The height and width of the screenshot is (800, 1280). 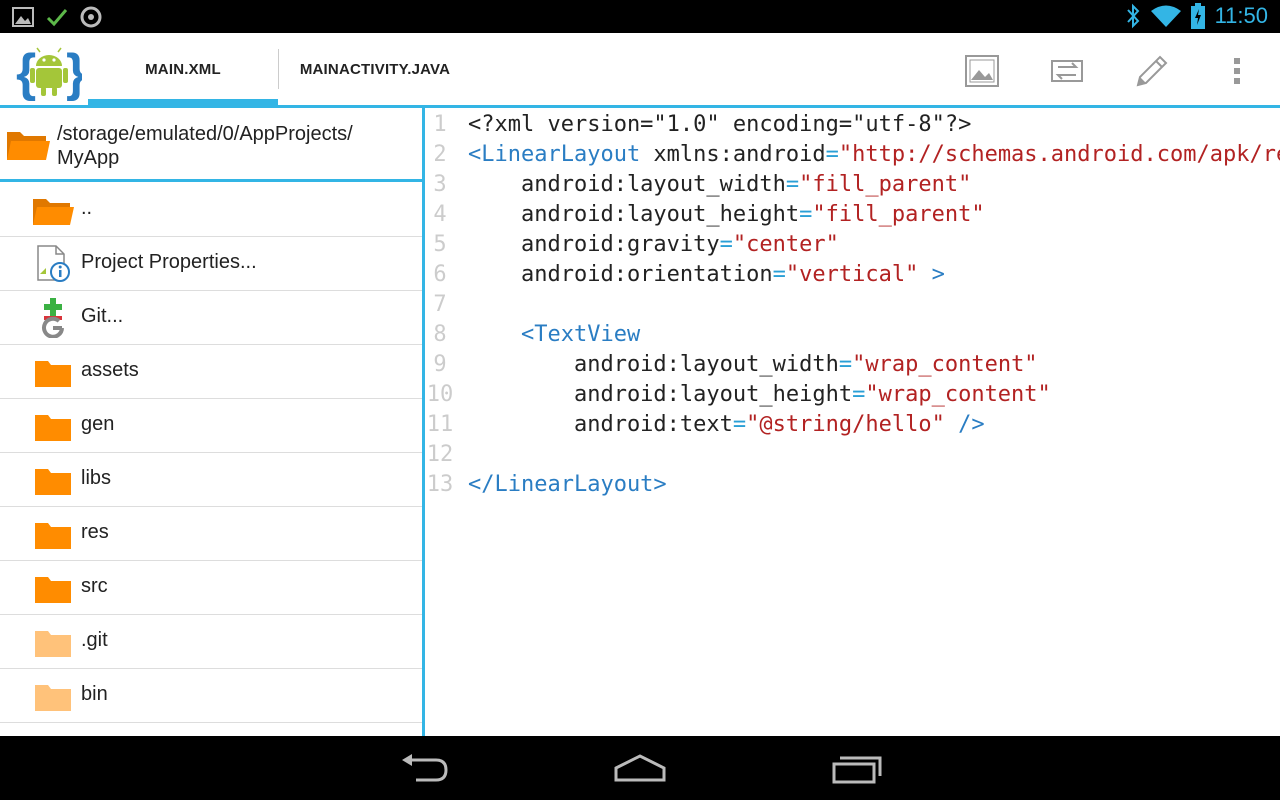 I want to click on recents-icon, so click(x=856, y=769).